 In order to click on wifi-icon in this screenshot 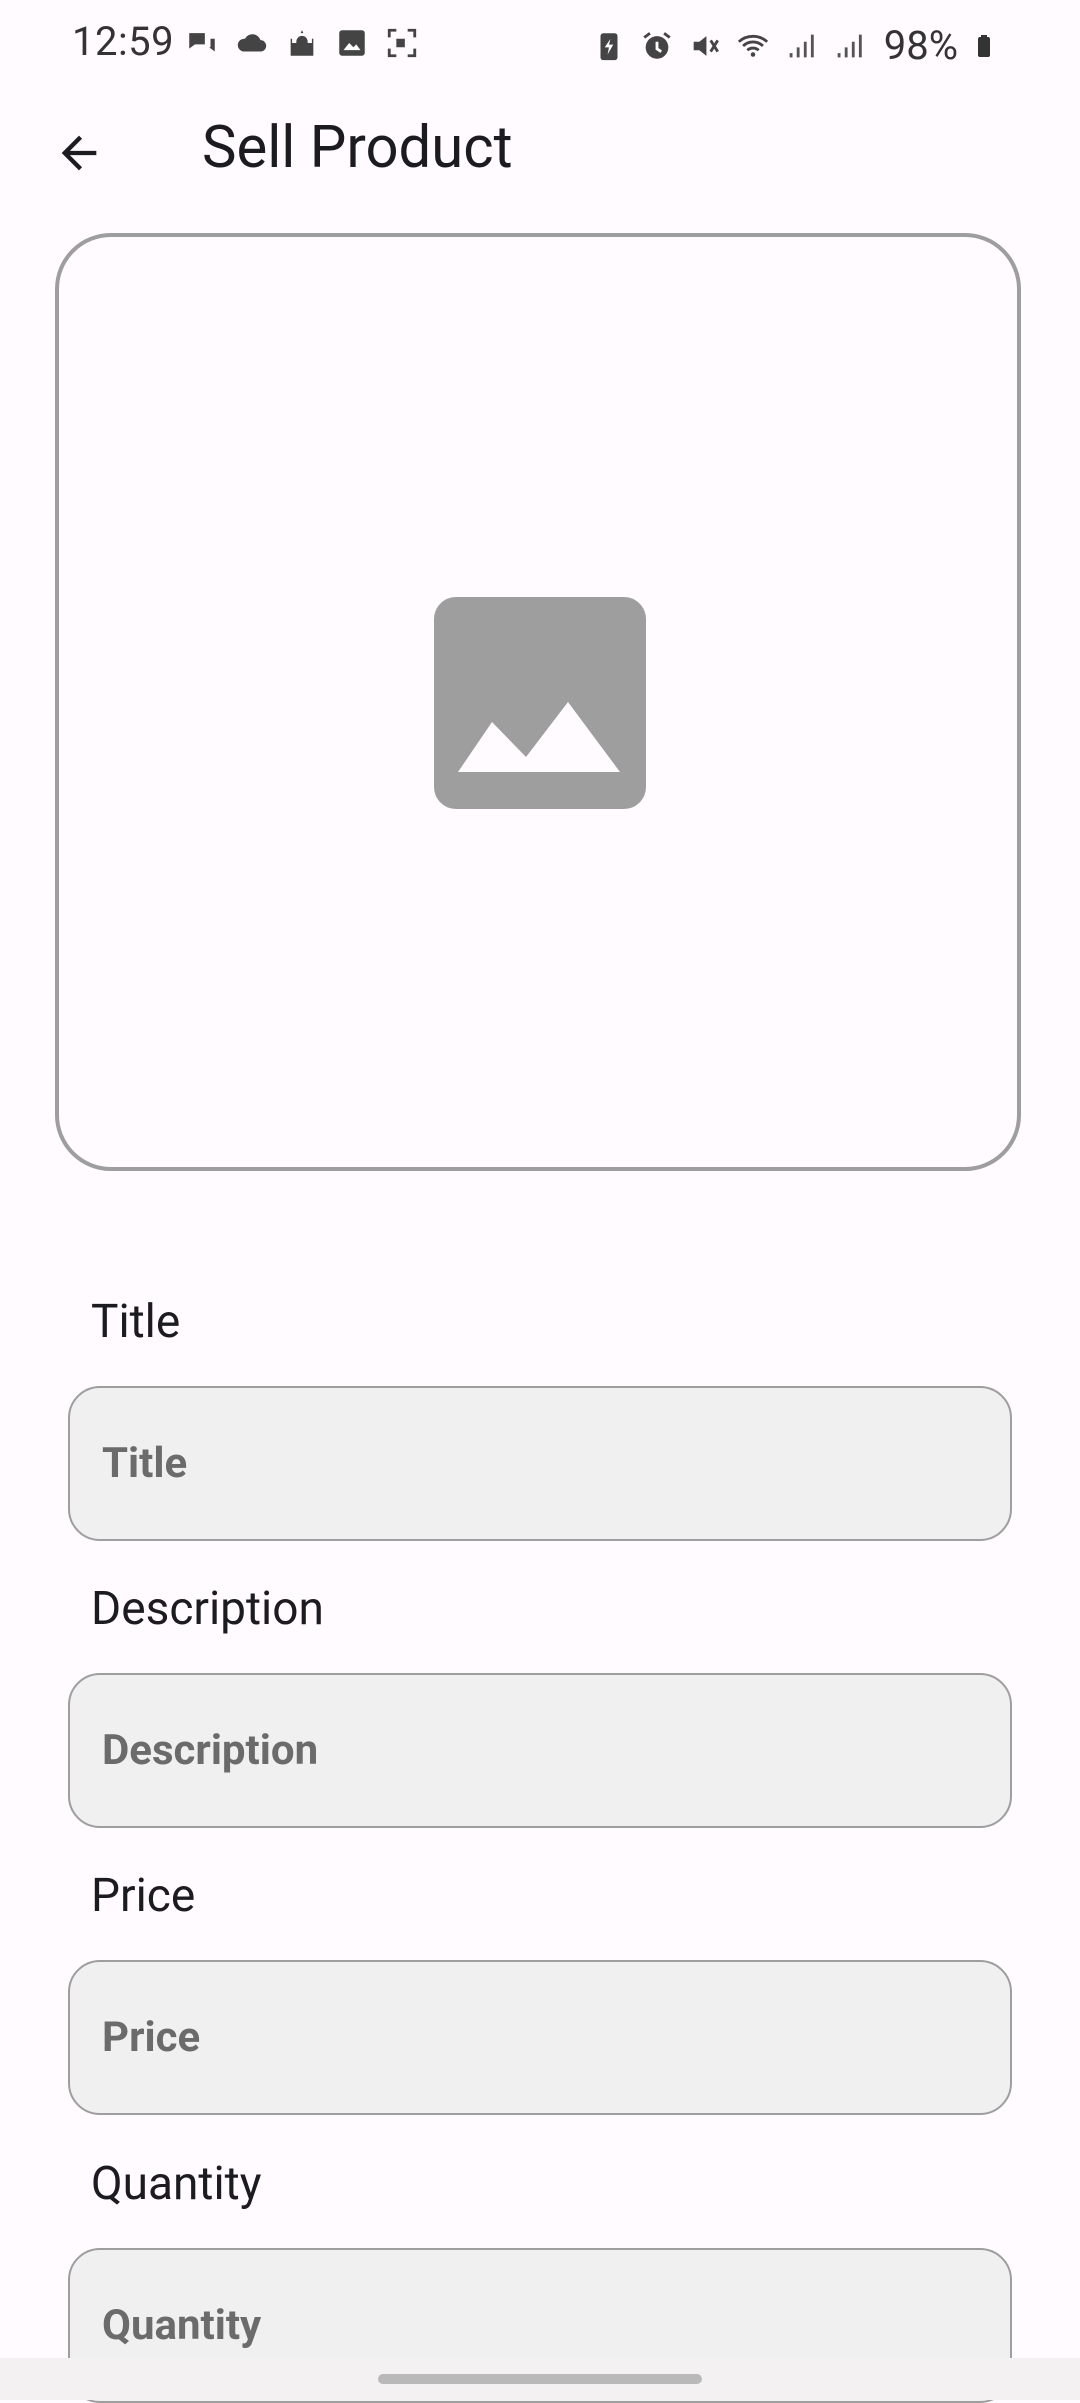, I will do `click(752, 45)`.